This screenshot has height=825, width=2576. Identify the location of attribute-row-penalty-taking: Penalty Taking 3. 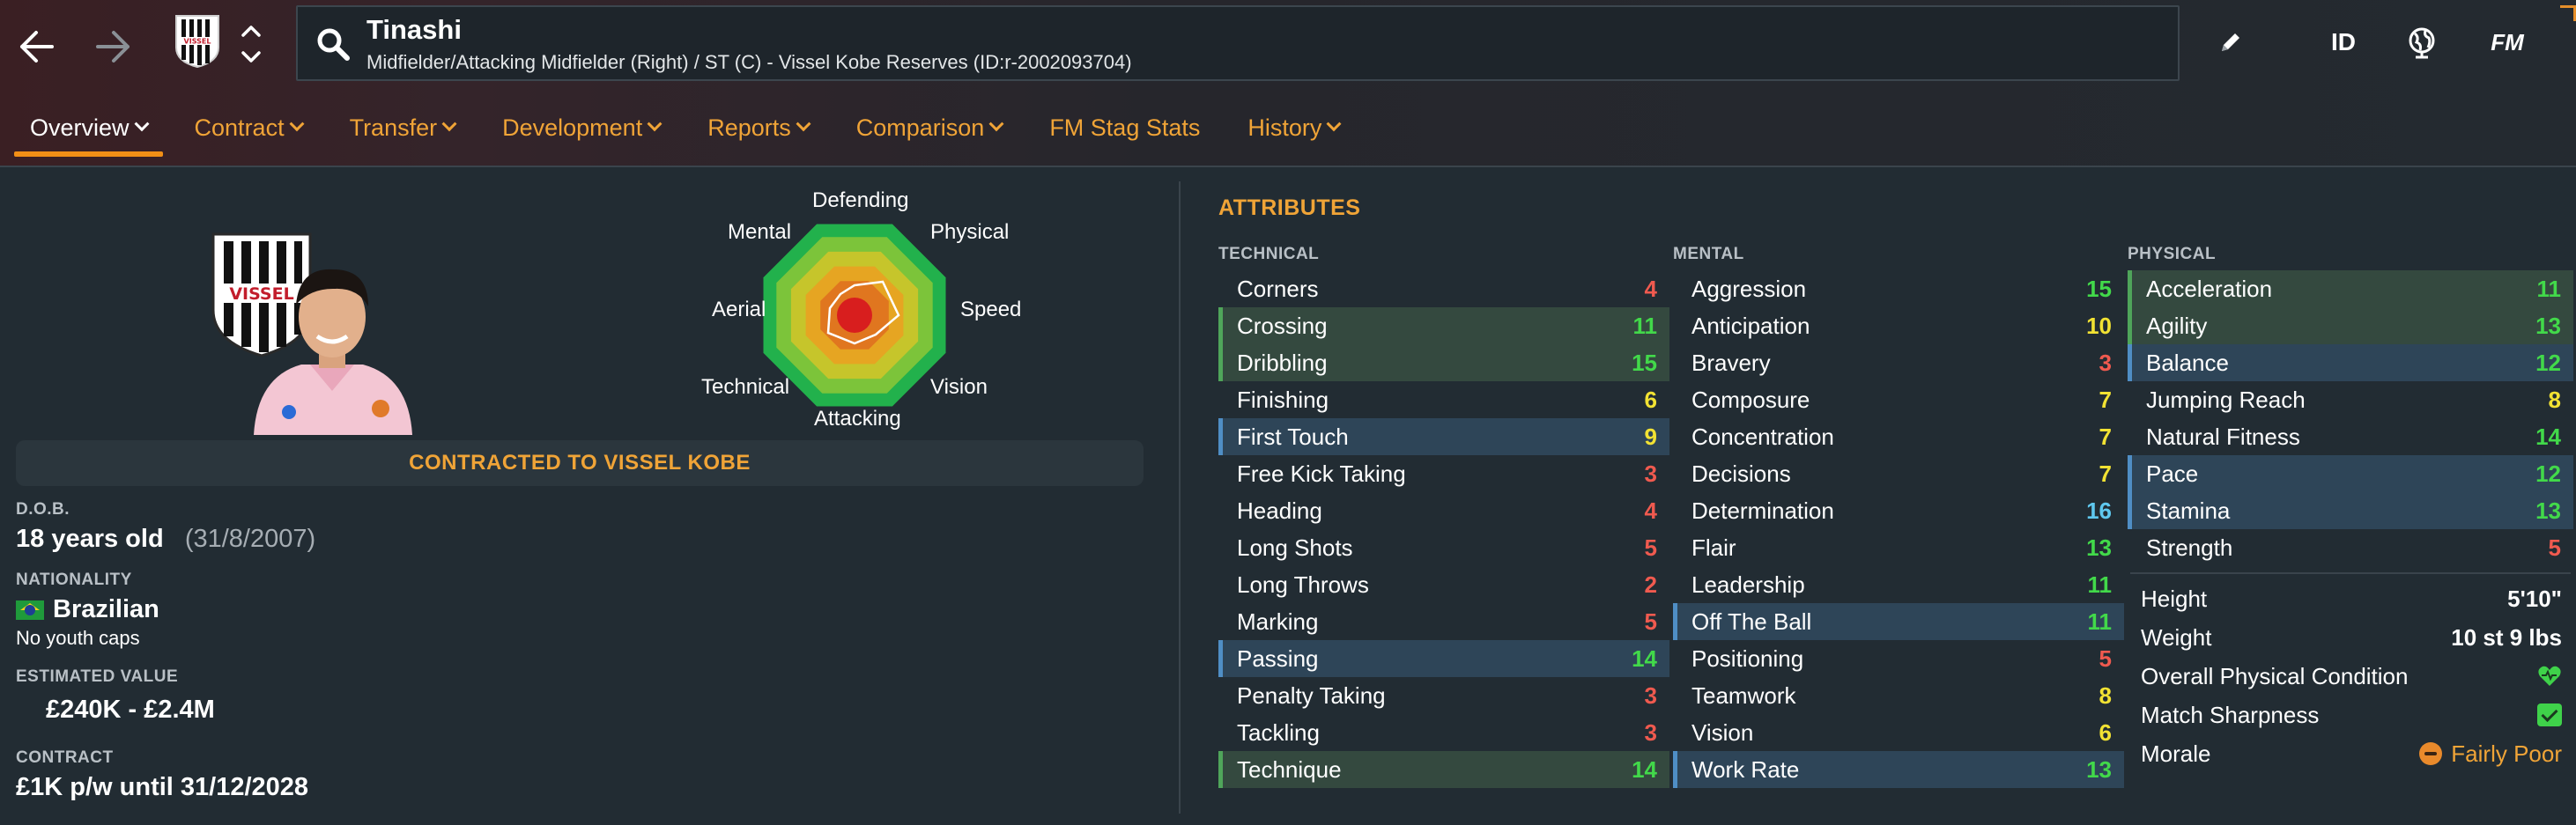
(1444, 695).